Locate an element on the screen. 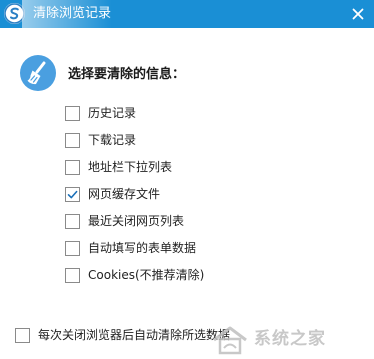  option-label: 历史记录 is located at coordinates (112, 113).